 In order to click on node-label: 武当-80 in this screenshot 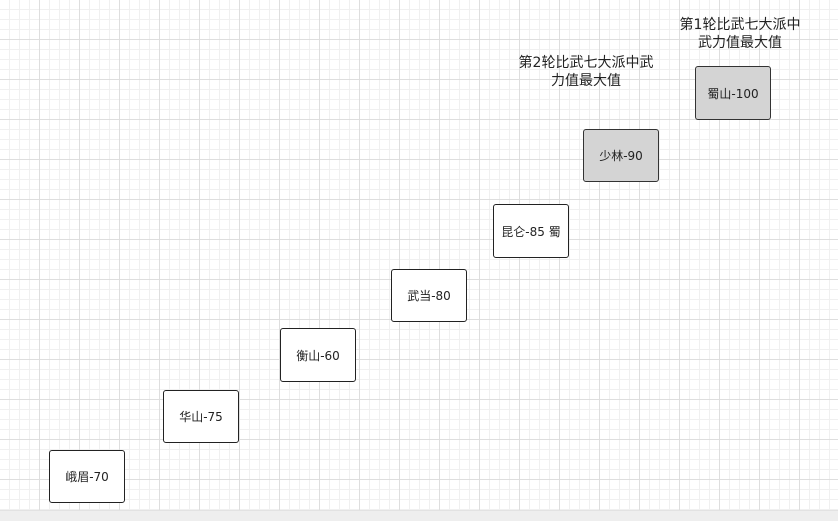, I will do `click(429, 296)`.